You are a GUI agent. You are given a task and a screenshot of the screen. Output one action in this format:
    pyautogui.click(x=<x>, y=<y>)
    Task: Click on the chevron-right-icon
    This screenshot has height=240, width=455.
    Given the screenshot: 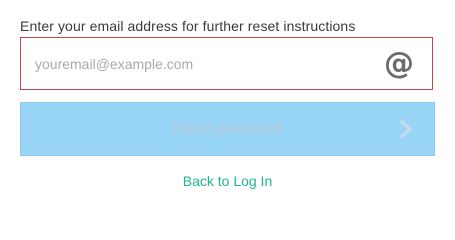 What is the action you would take?
    pyautogui.click(x=406, y=129)
    